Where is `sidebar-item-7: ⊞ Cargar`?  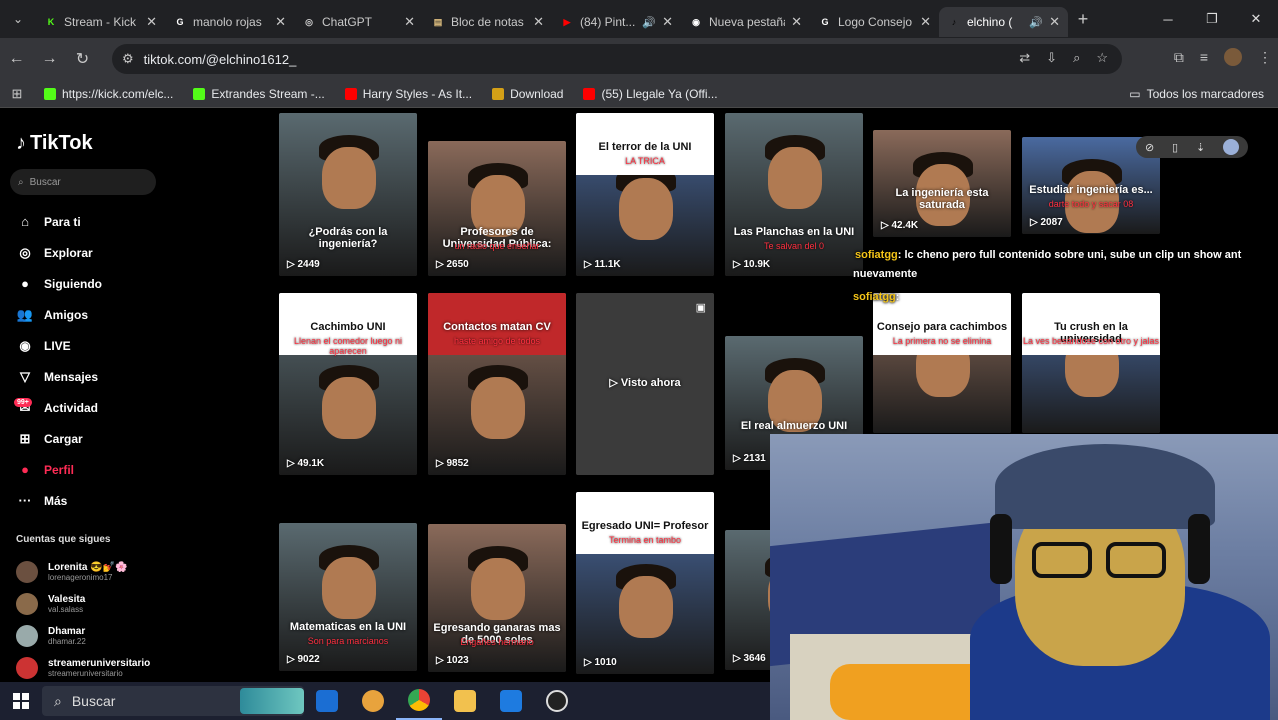 sidebar-item-7: ⊞ Cargar is located at coordinates (59, 438).